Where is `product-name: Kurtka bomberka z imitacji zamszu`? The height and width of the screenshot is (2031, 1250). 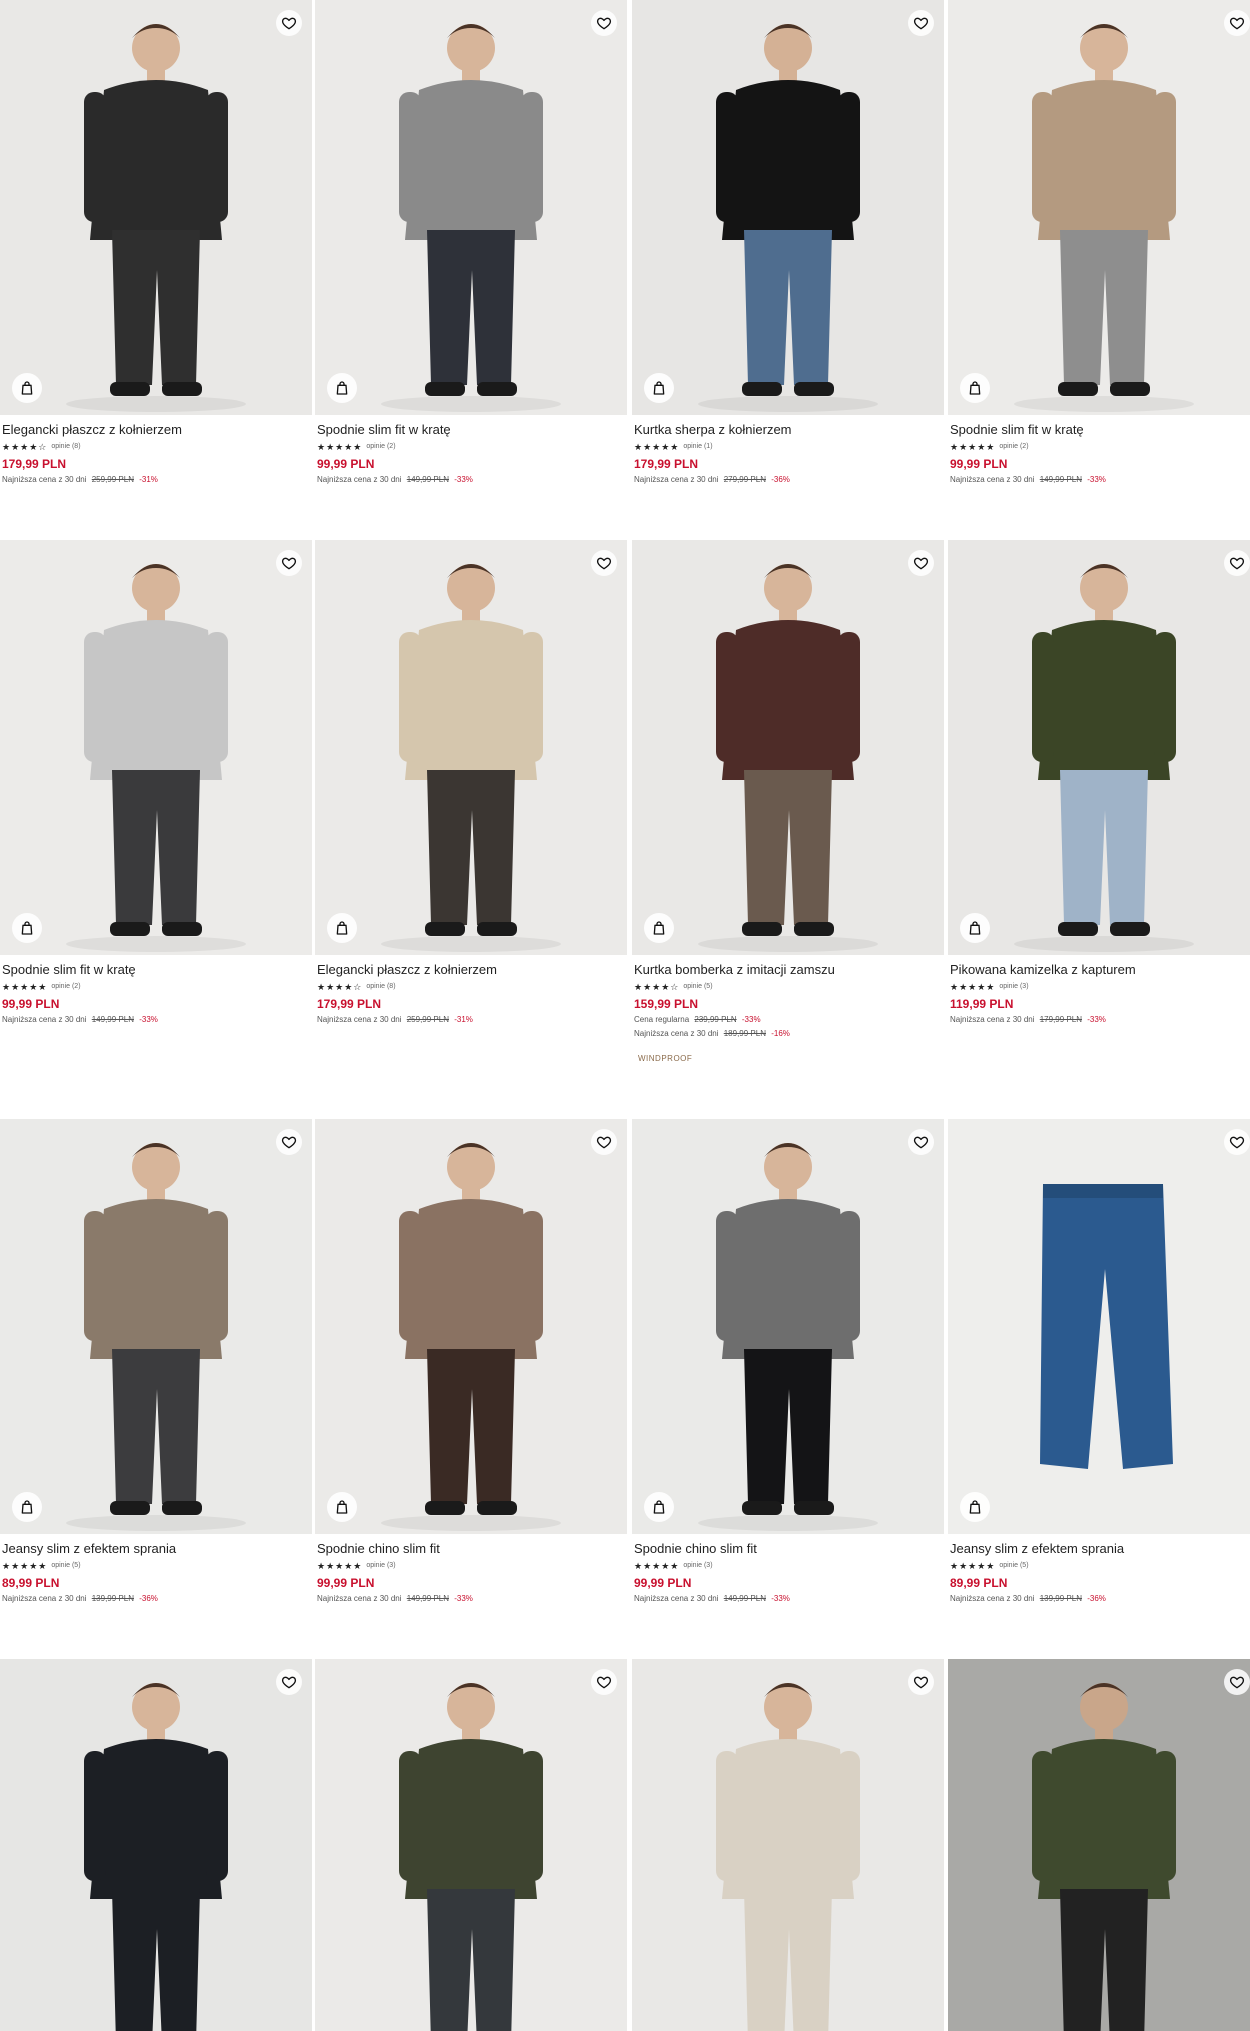
product-name: Kurtka bomberka z imitacji zamszu is located at coordinates (788, 970).